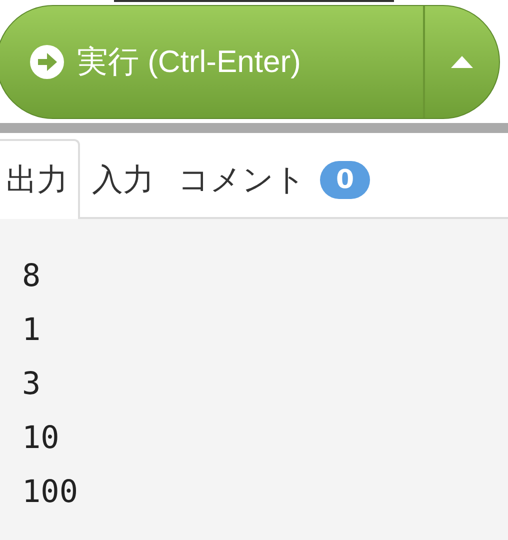  I want to click on arrow-circle-icon, so click(47, 62).